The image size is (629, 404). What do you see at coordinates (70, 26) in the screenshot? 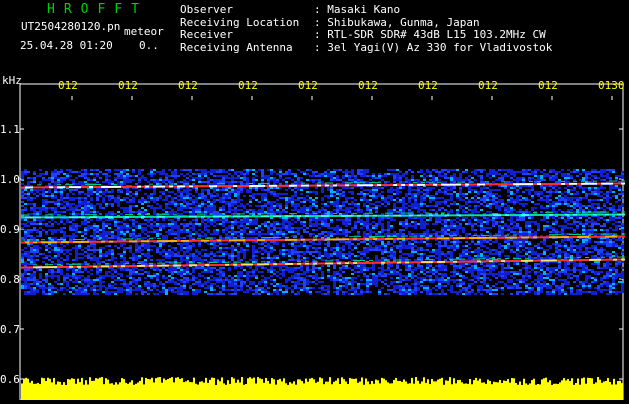
I see `filename-label: UT2504280120.pn` at bounding box center [70, 26].